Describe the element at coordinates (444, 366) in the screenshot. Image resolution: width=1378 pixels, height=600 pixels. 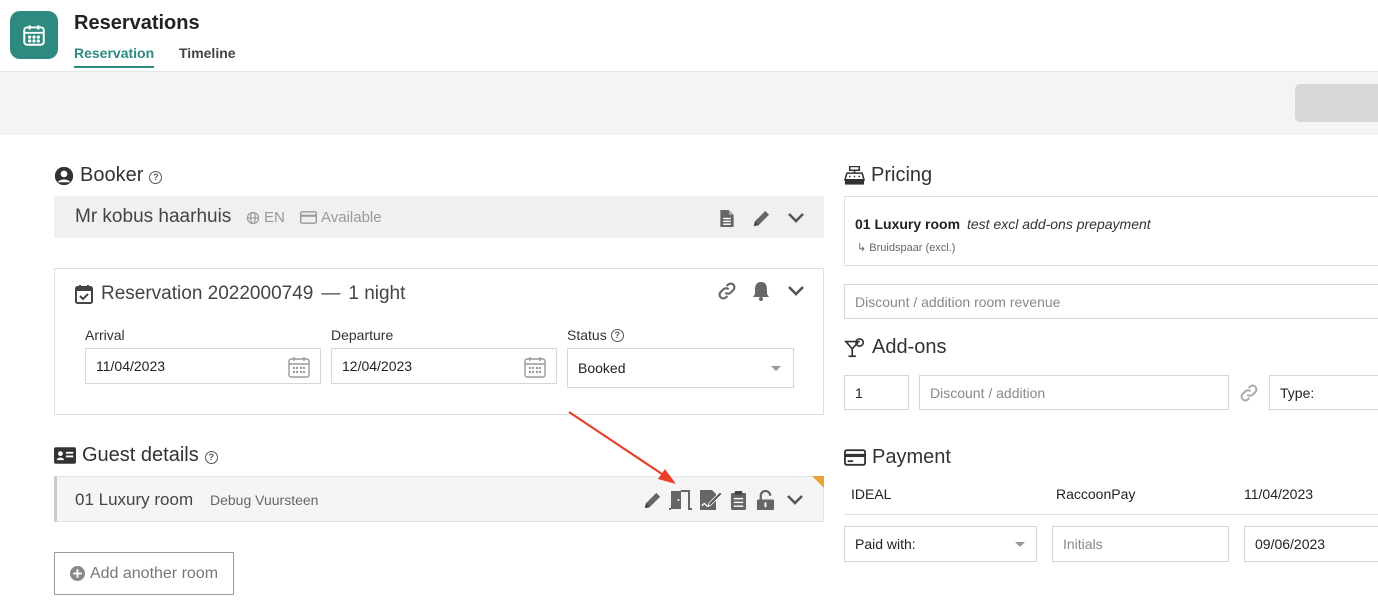
I see `departure-date-input: 12/04/2023` at that location.